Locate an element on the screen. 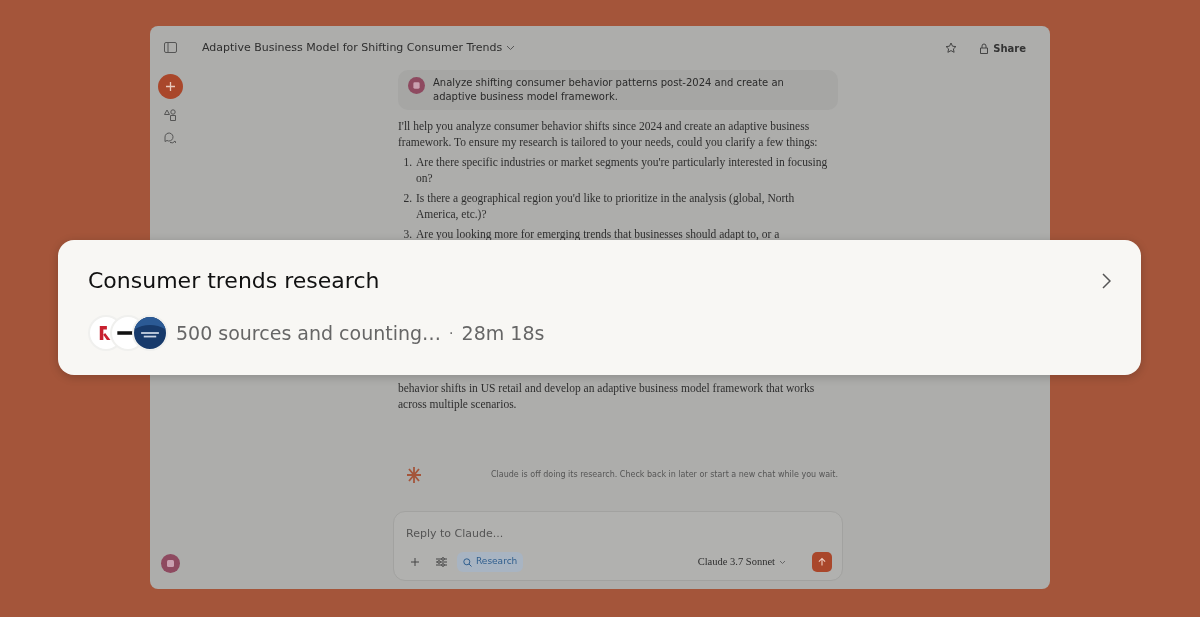  chat-icon is located at coordinates (170, 138).